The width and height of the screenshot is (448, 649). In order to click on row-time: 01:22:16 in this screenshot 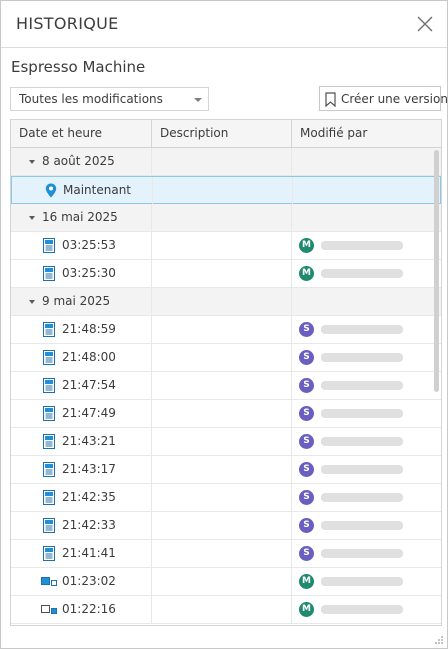, I will do `click(89, 609)`.